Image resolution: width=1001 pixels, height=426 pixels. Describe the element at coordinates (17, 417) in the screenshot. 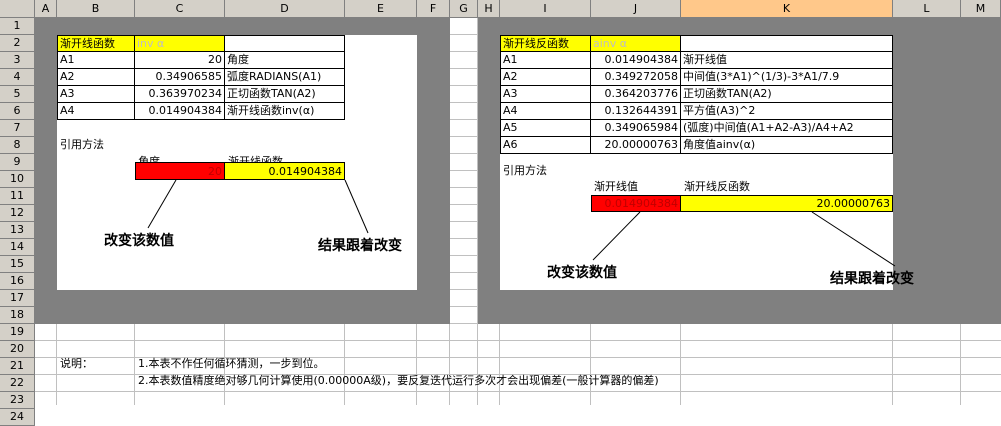

I see `row-header-24: 24` at that location.